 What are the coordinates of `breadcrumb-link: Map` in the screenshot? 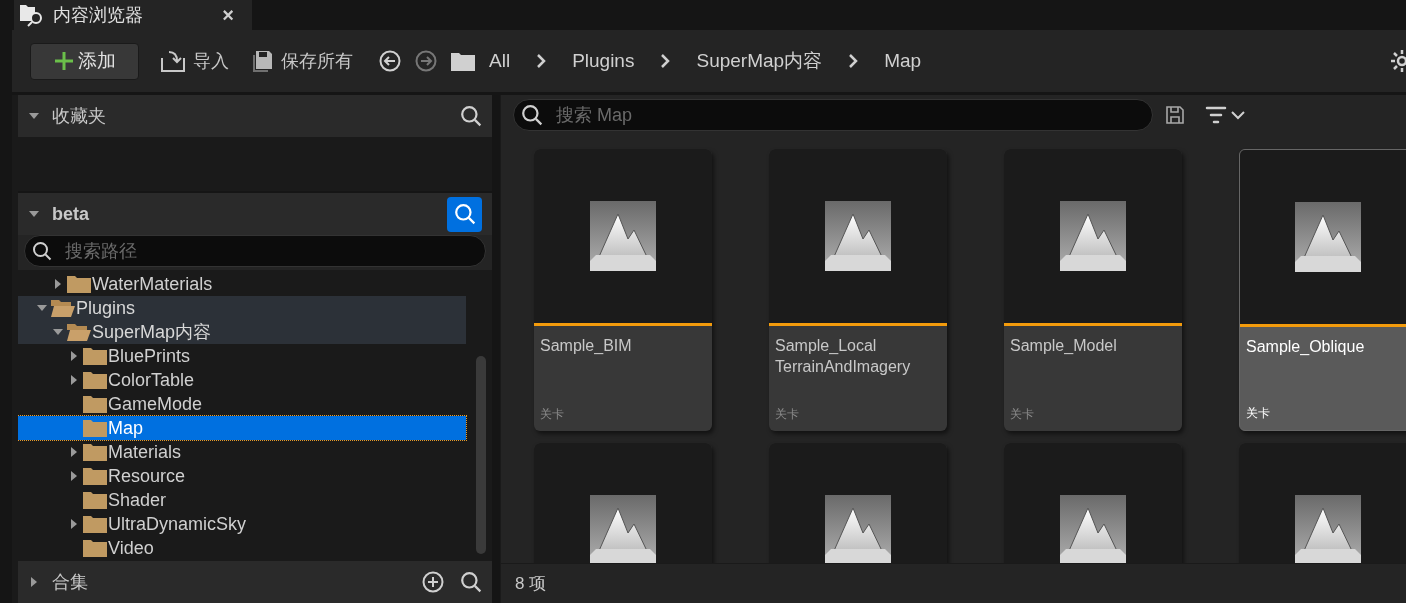 It's located at (903, 61).